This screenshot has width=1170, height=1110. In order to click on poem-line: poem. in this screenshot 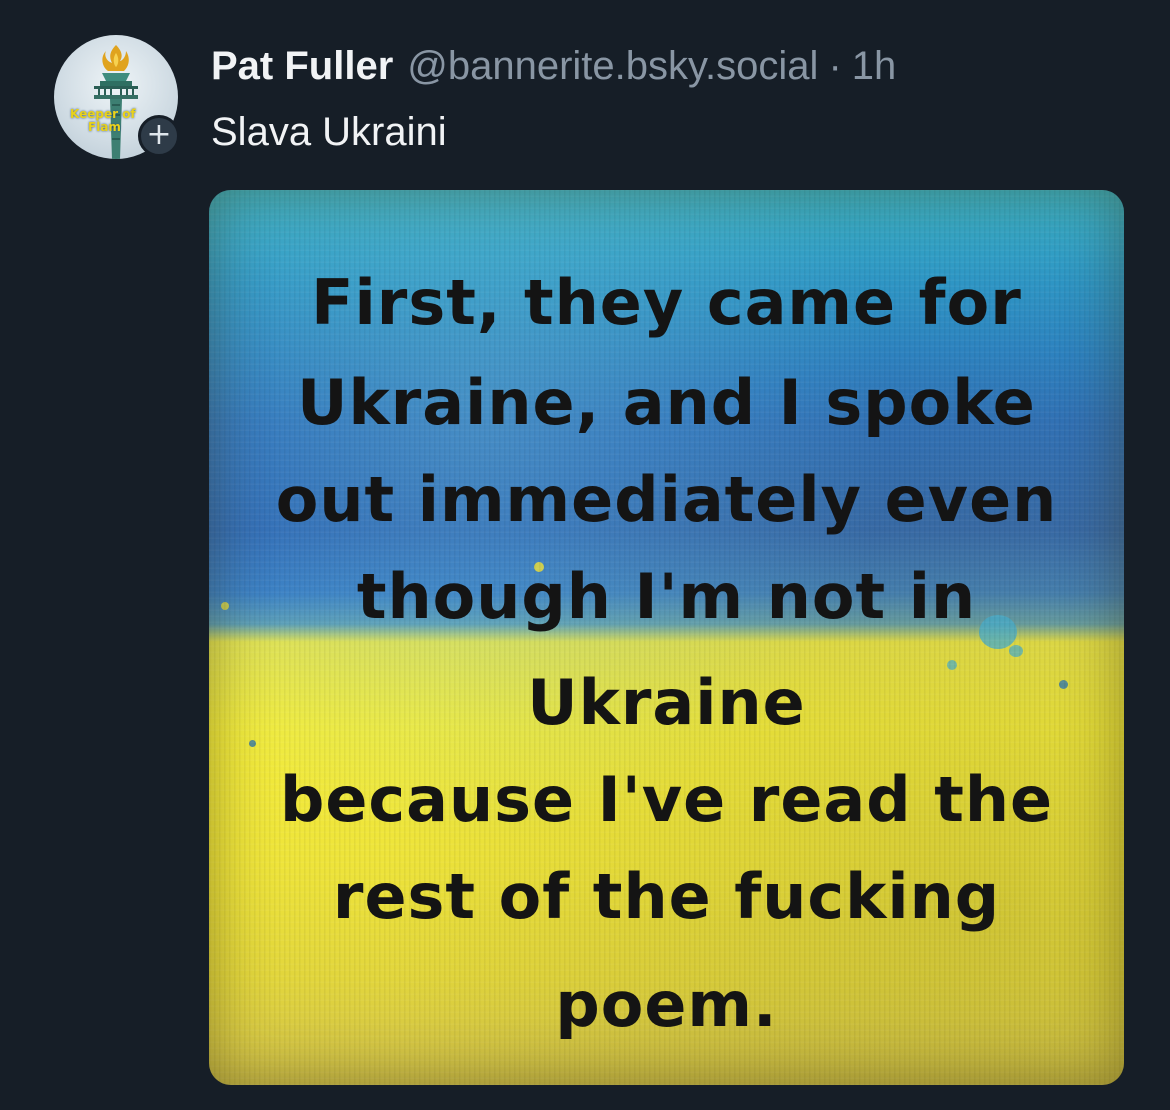, I will do `click(666, 1004)`.